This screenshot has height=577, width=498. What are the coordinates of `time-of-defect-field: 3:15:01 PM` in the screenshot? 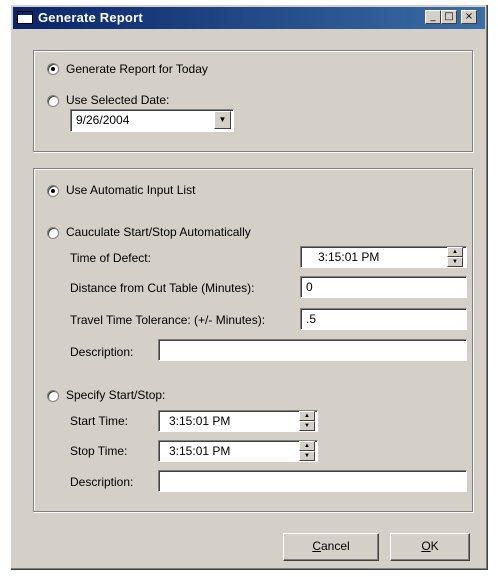 It's located at (383, 257).